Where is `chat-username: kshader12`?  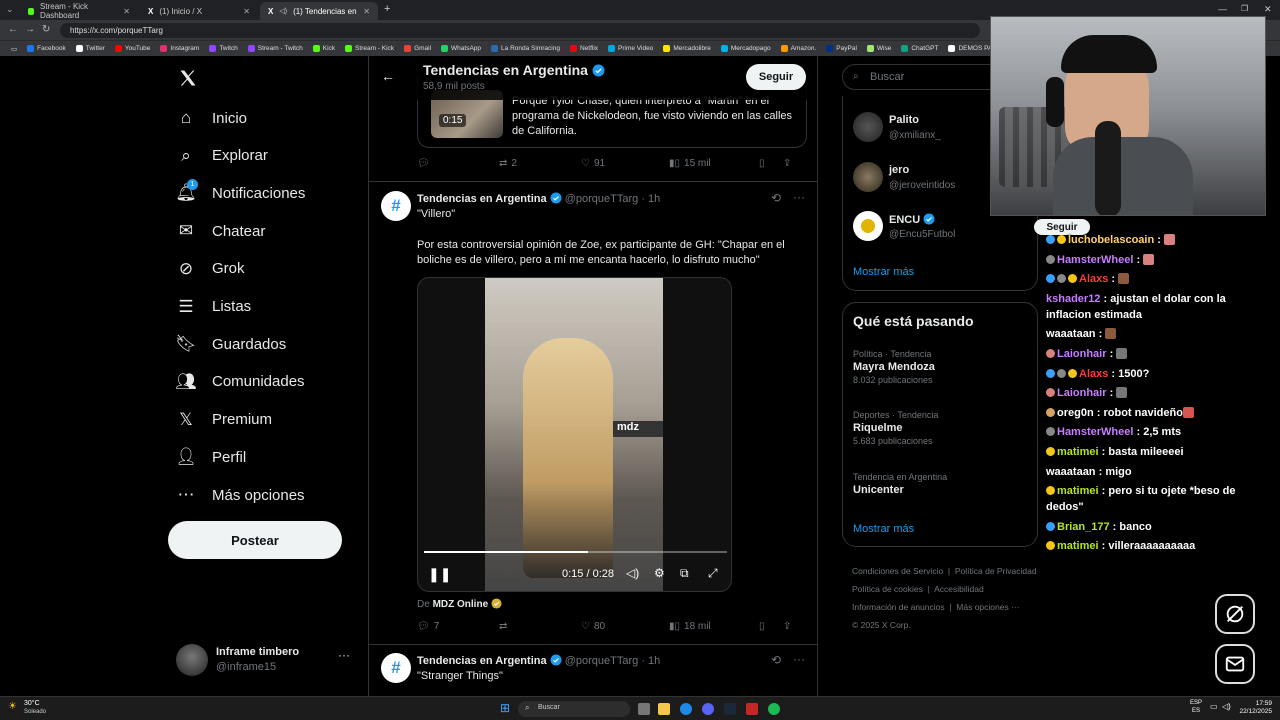 chat-username: kshader12 is located at coordinates (1073, 299).